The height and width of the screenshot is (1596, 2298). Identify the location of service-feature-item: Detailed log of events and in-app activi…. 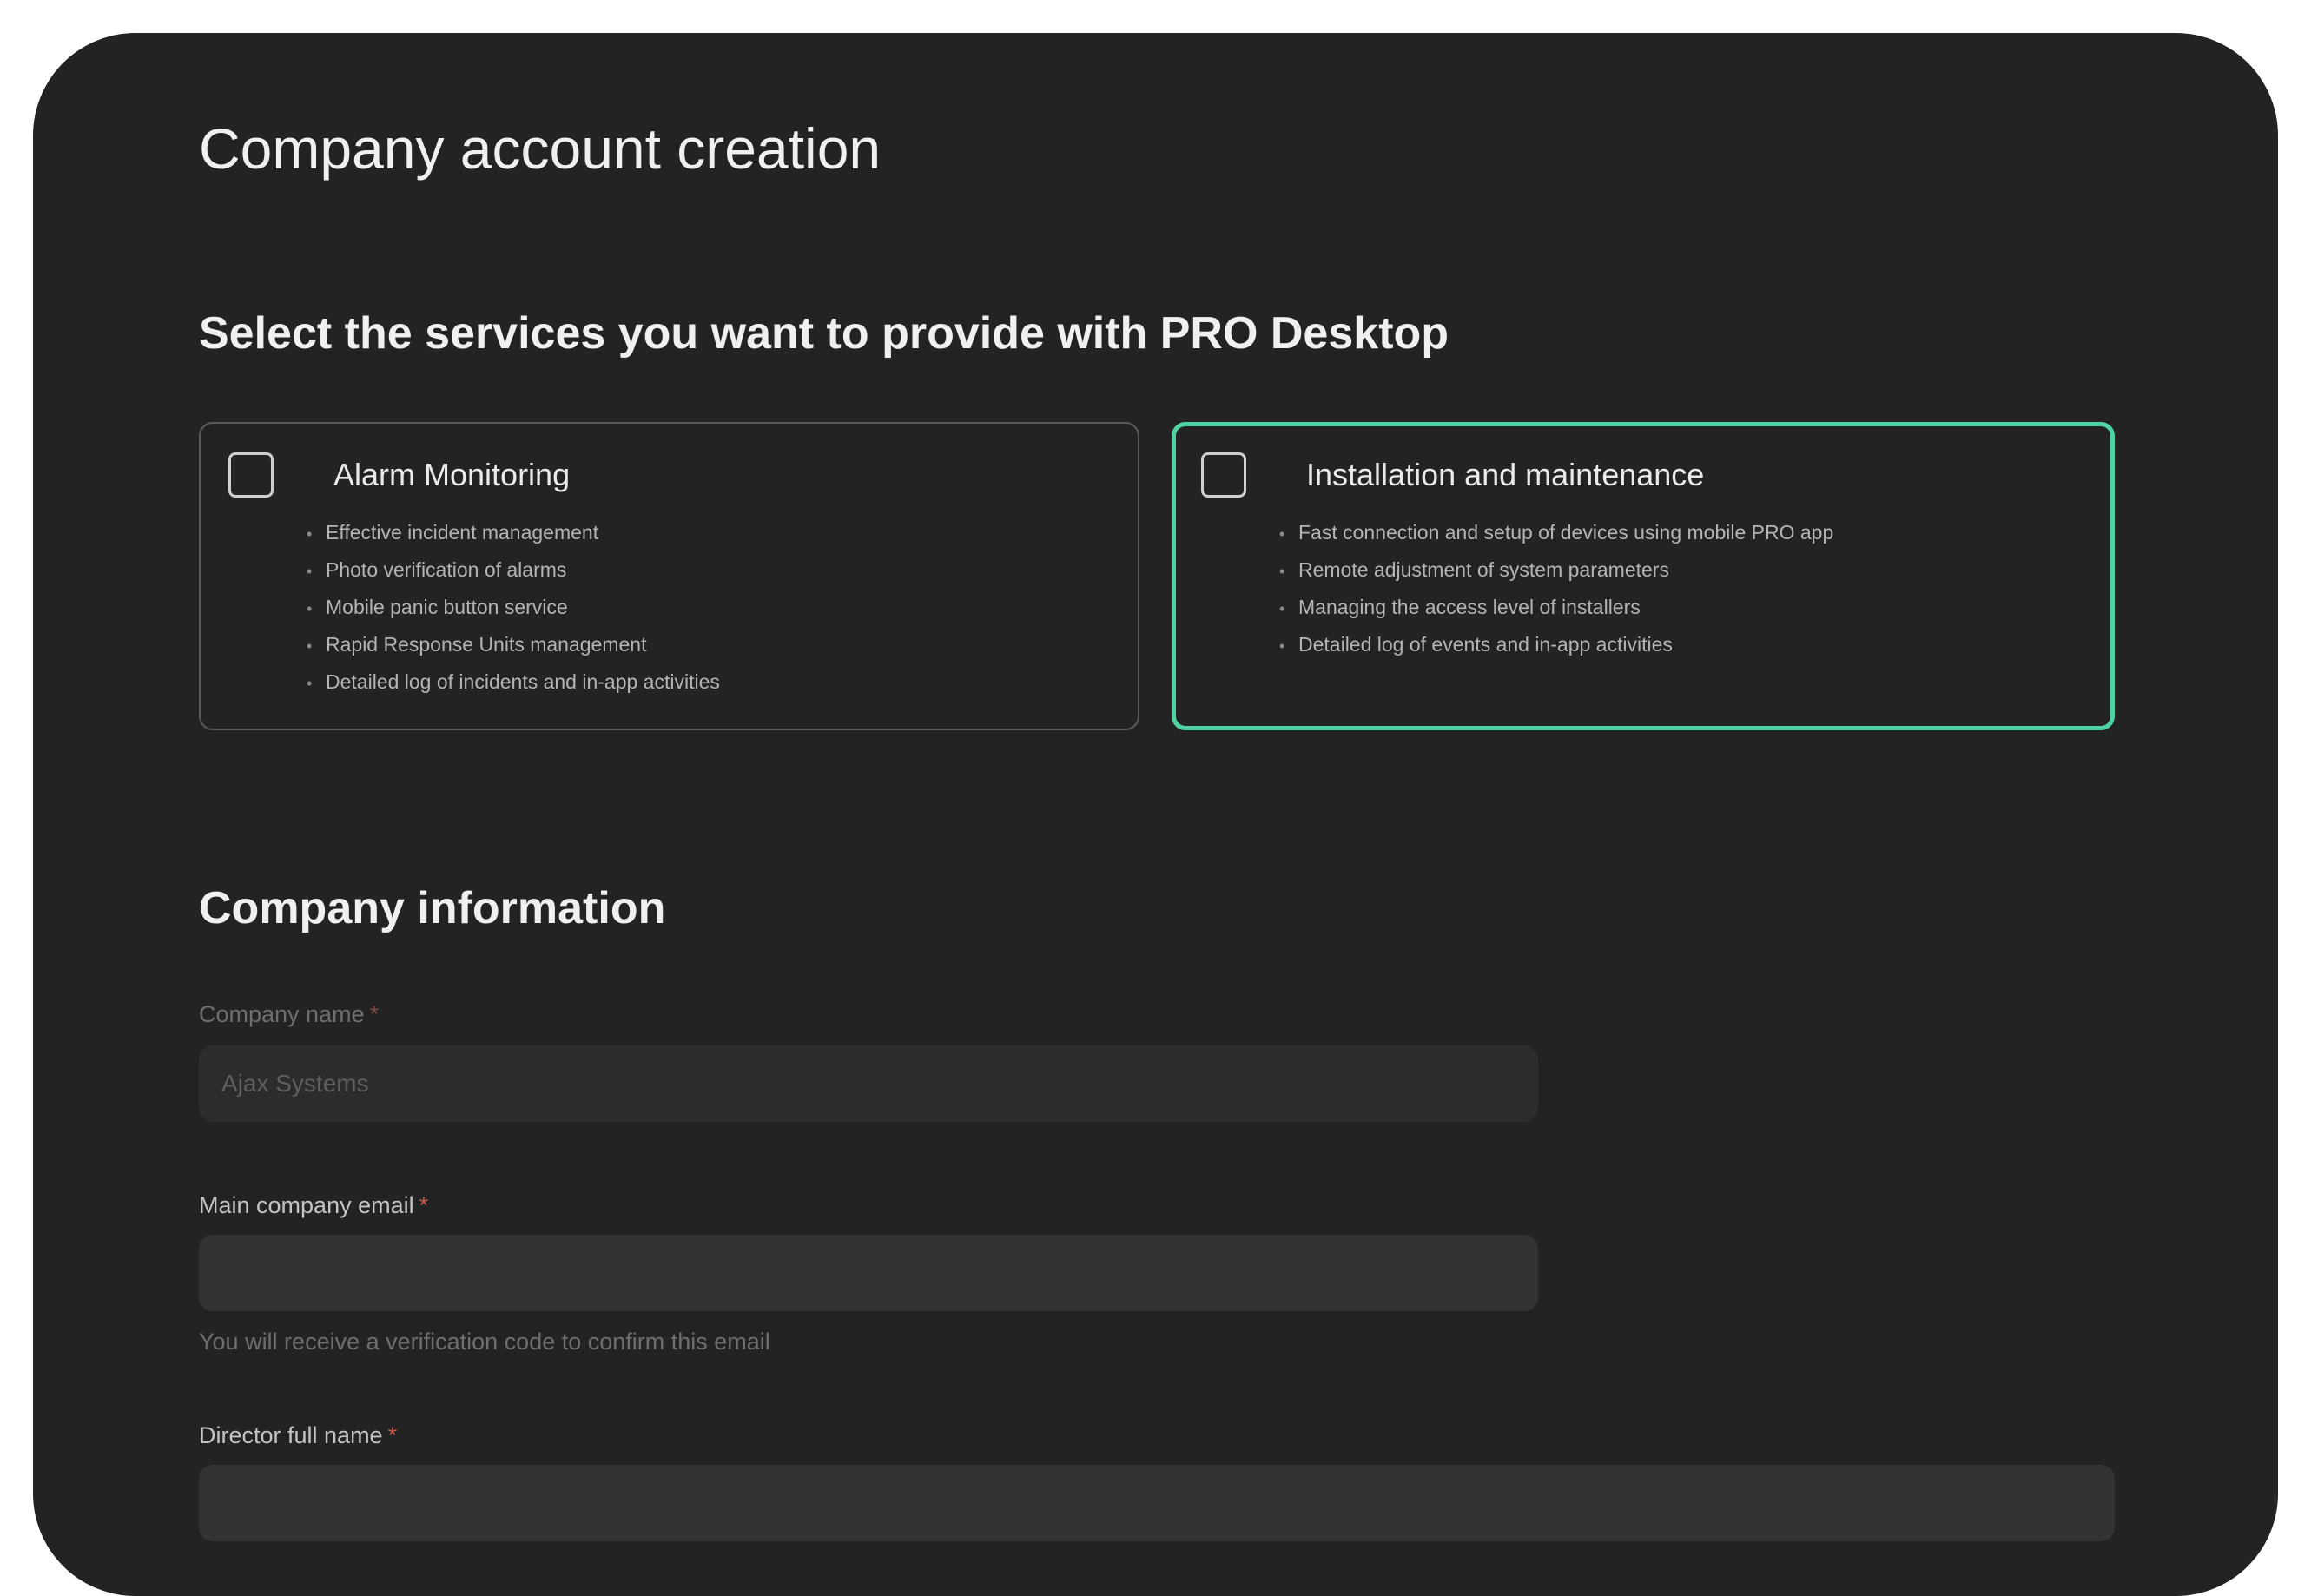
(1556, 645).